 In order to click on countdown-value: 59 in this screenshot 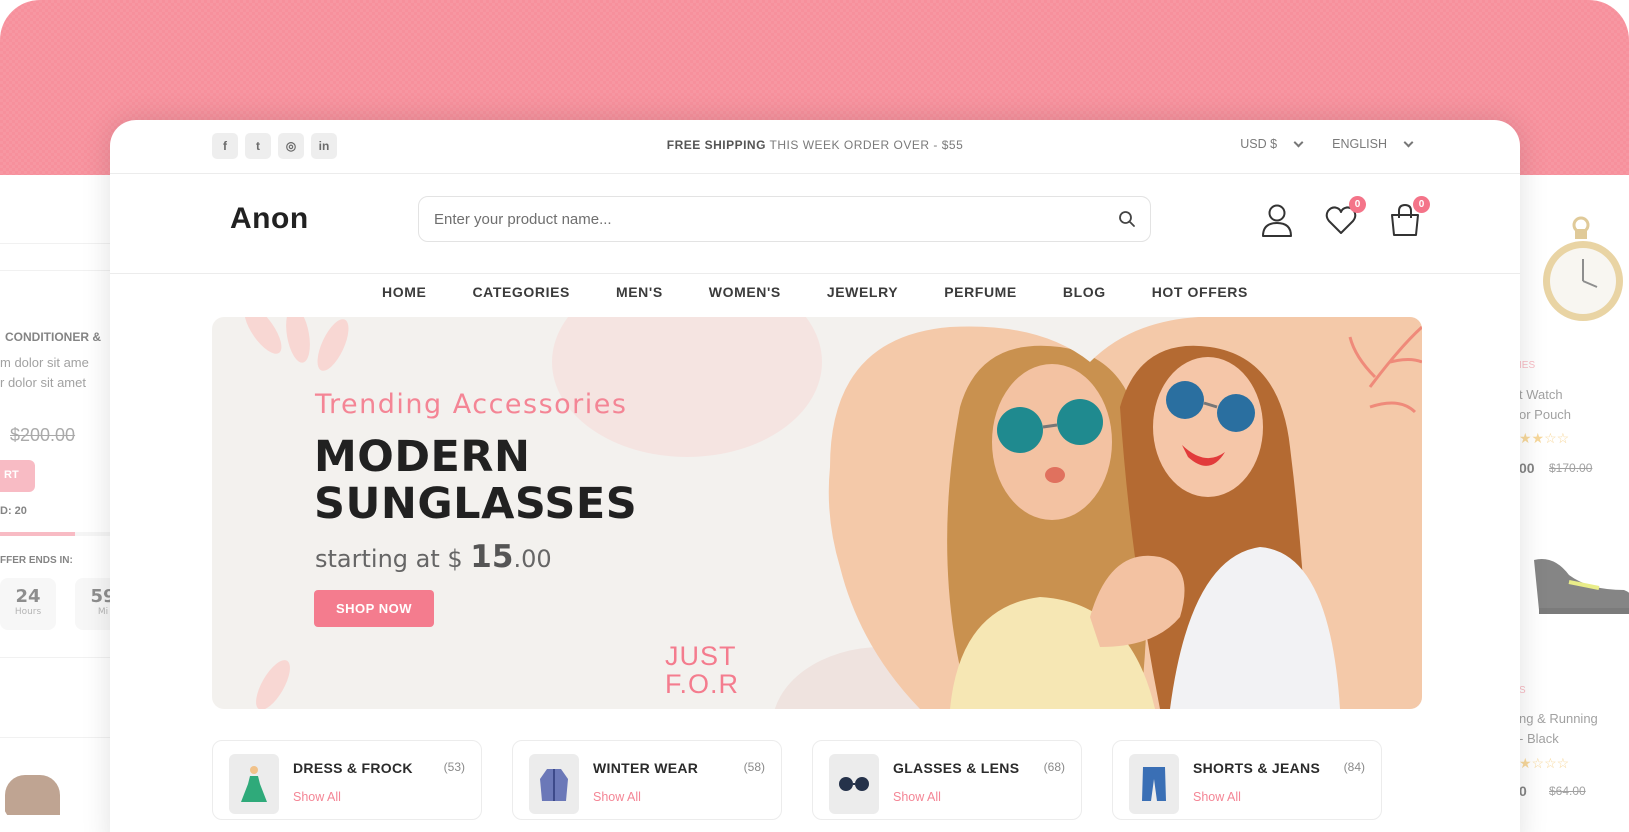, I will do `click(100, 596)`.